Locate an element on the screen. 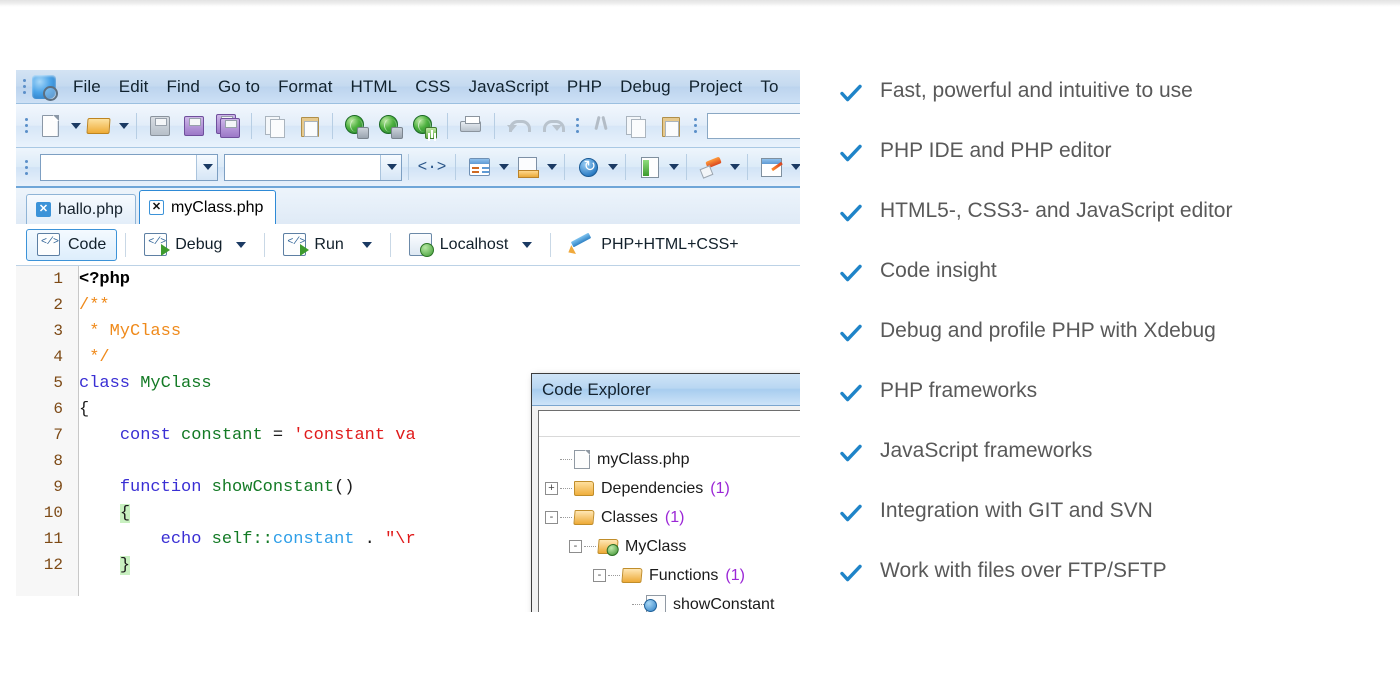  copy-document-icon is located at coordinates (275, 126).